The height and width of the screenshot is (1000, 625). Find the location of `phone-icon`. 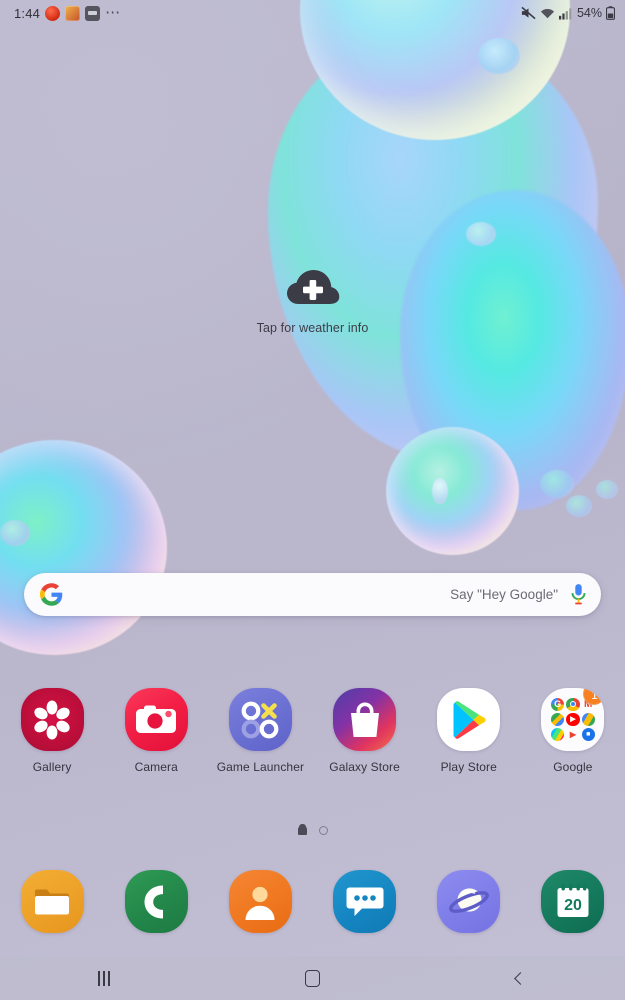

phone-icon is located at coordinates (156, 901).